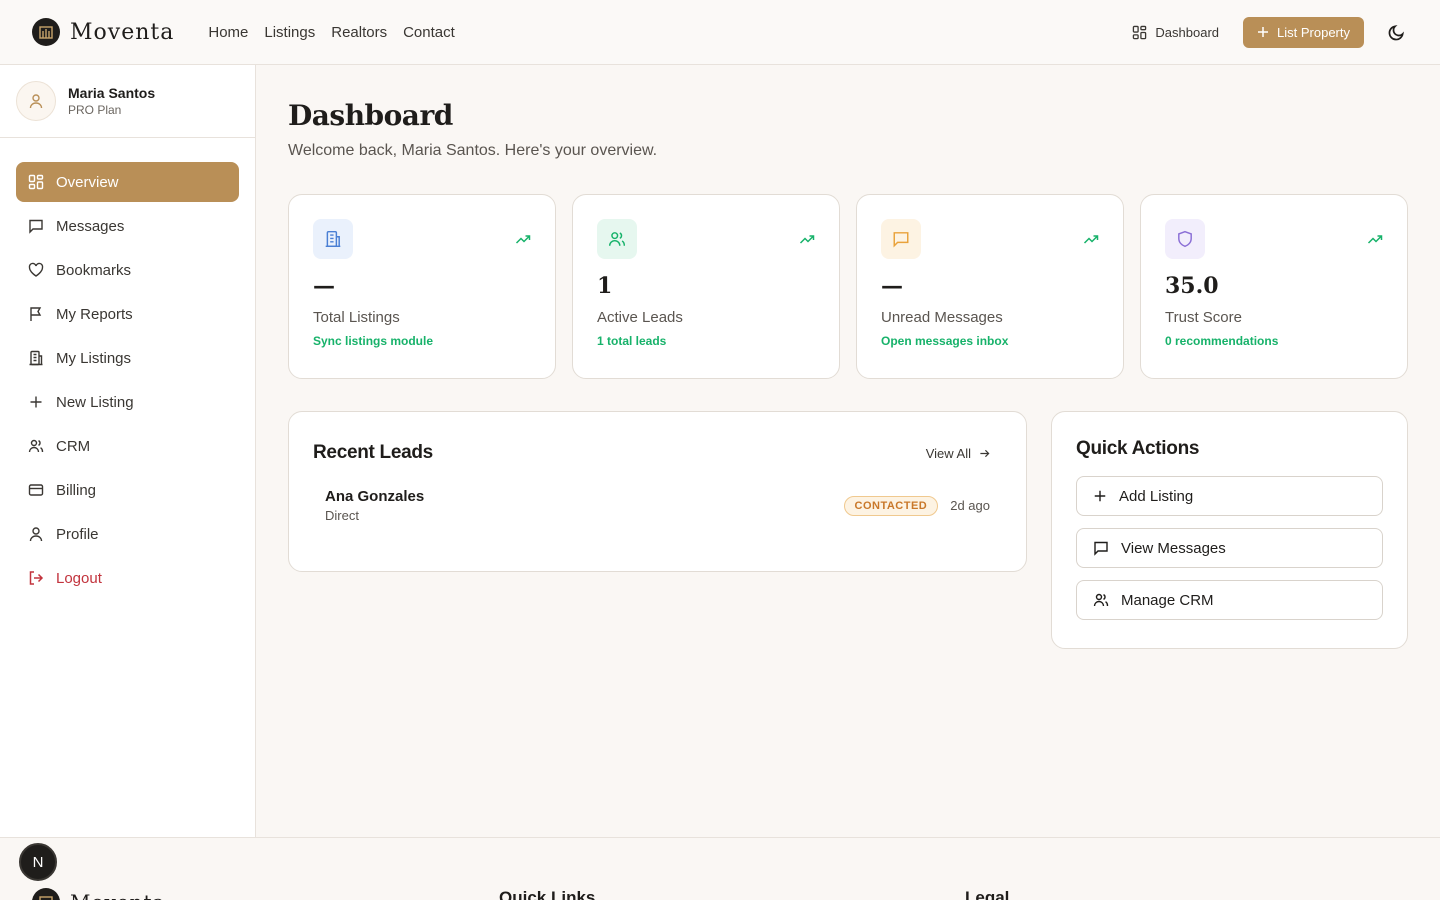 The image size is (1440, 900). I want to click on recent-leads-title: Recent Leads, so click(373, 452).